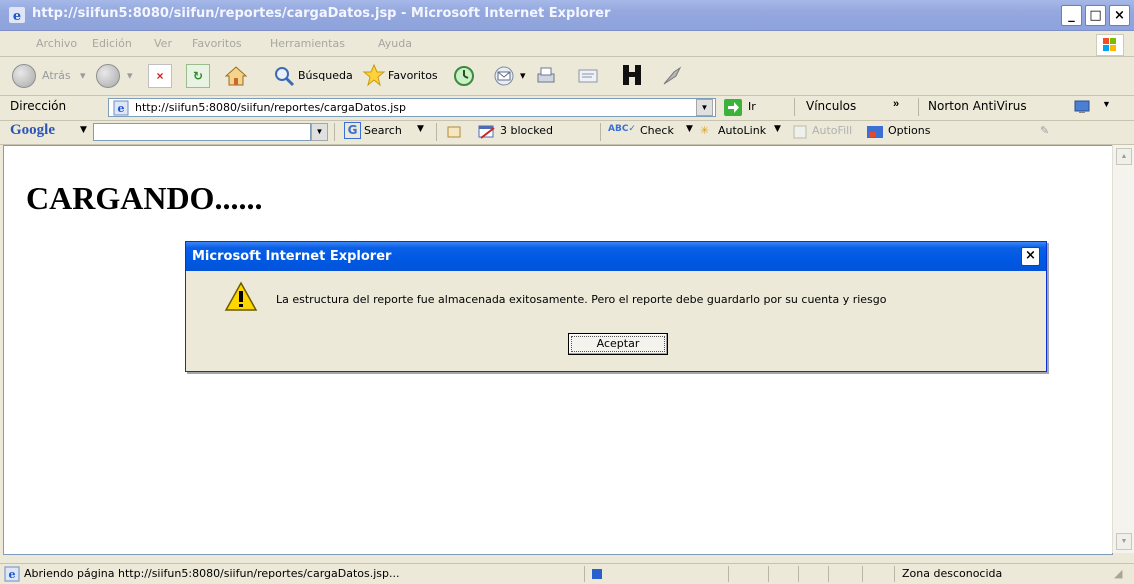  I want to click on address-dropdown-icon: ▼, so click(704, 107).